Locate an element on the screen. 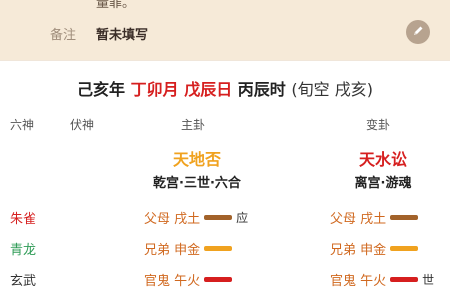 This screenshot has width=450, height=300. change-yao-text-1: 兄弟 申金 is located at coordinates (358, 250).